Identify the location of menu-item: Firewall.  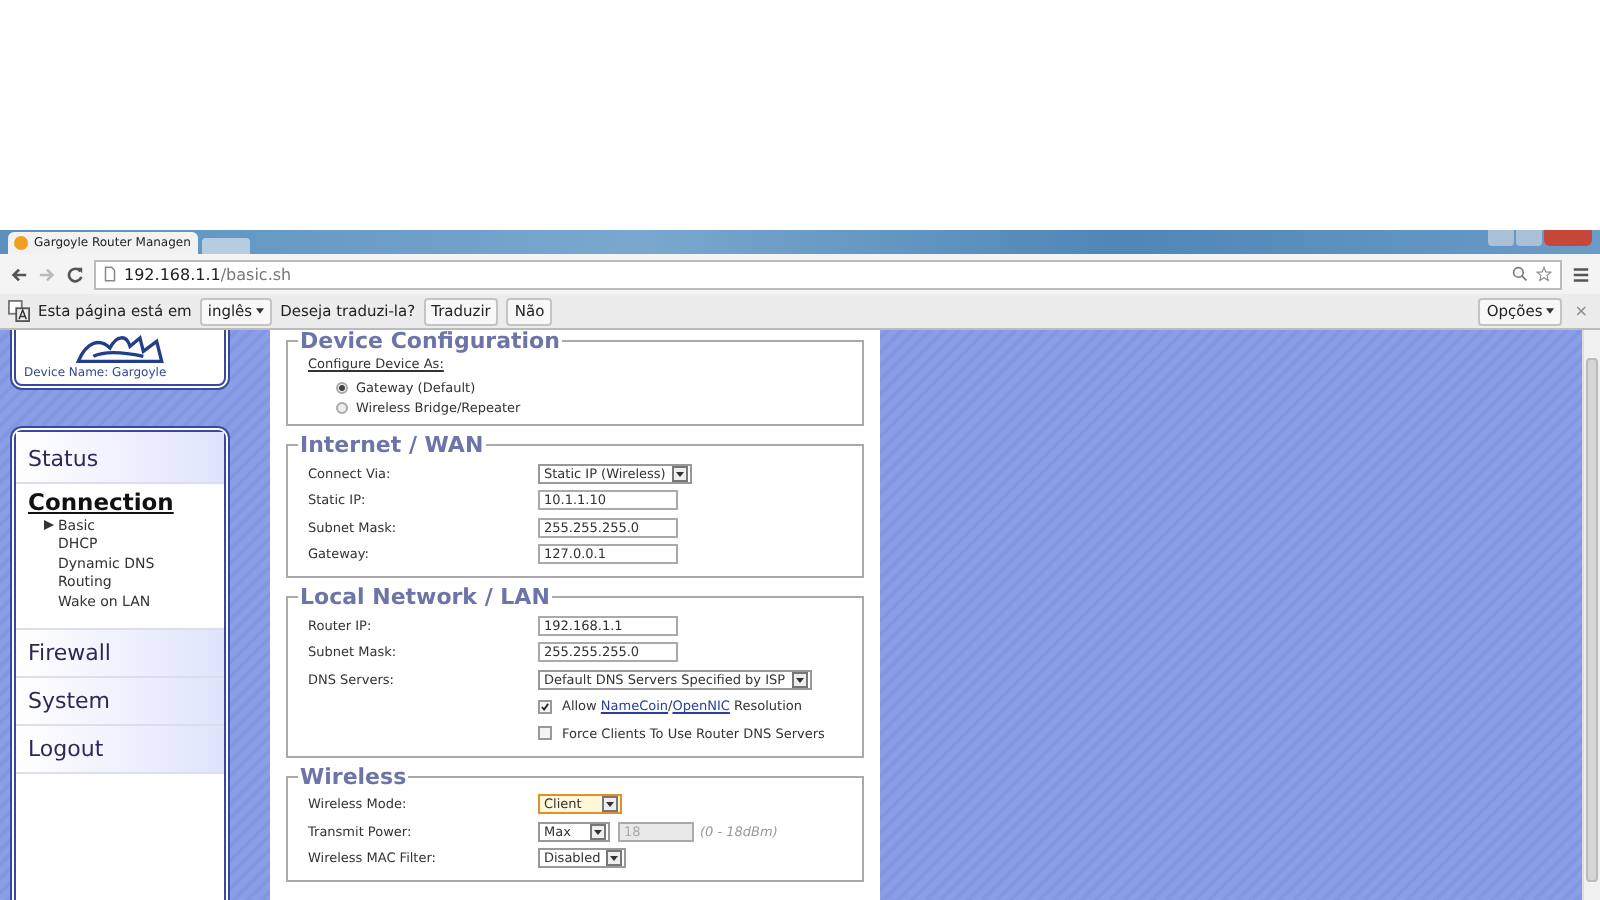
(120, 653).